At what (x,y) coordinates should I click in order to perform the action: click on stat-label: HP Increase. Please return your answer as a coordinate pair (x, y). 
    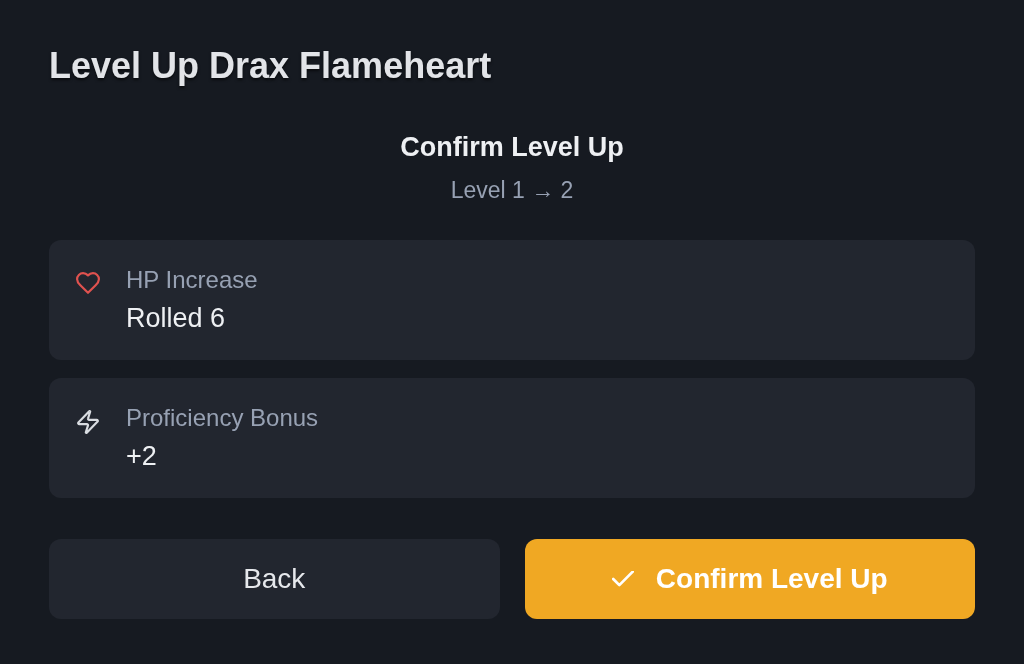
    Looking at the image, I should click on (192, 280).